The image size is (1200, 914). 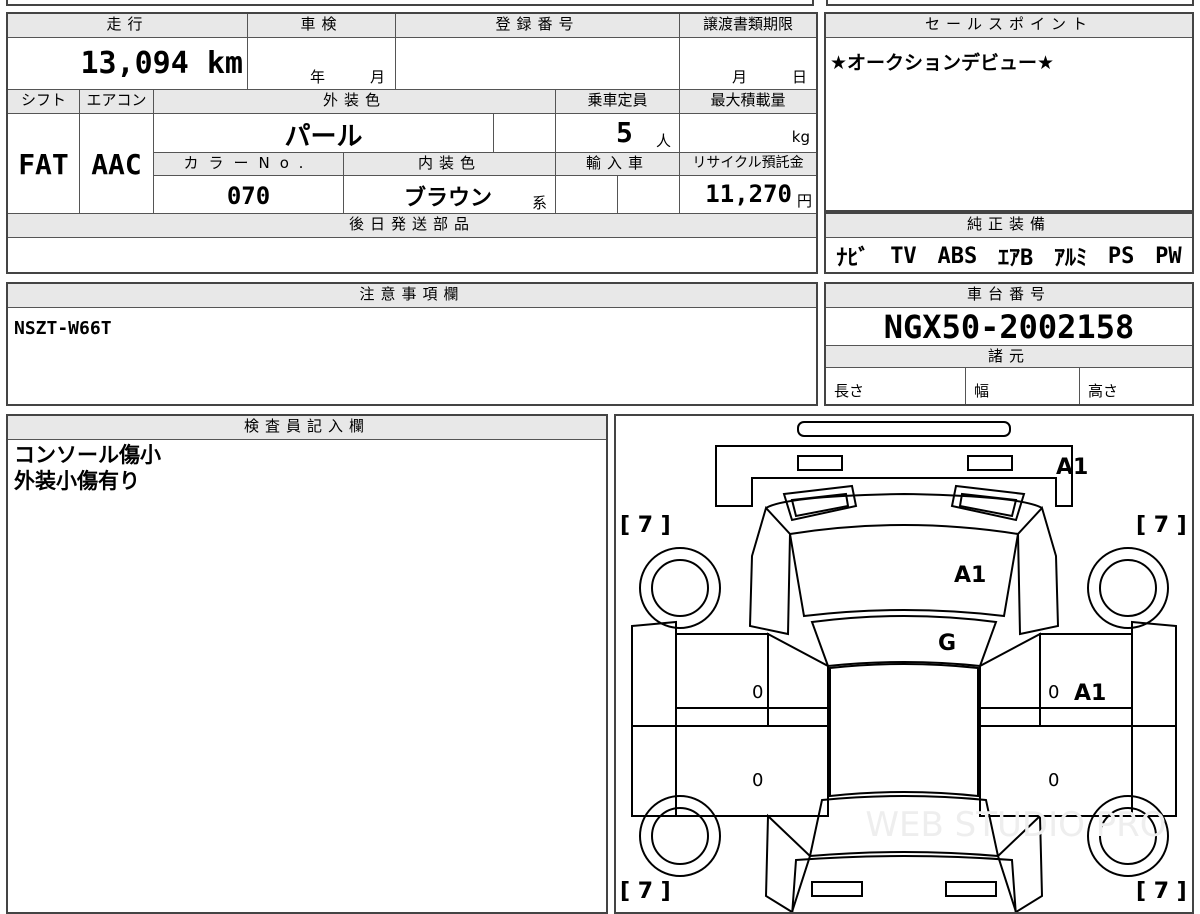 What do you see at coordinates (1010, 679) in the screenshot?
I see `right-pillar` at bounding box center [1010, 679].